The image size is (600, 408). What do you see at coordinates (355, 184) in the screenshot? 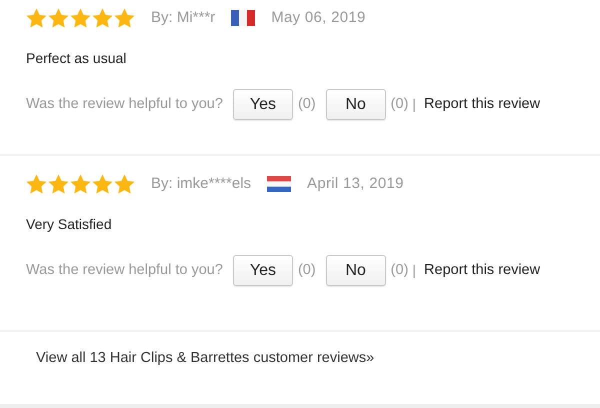
I see `review-date: April 13, 2019` at bounding box center [355, 184].